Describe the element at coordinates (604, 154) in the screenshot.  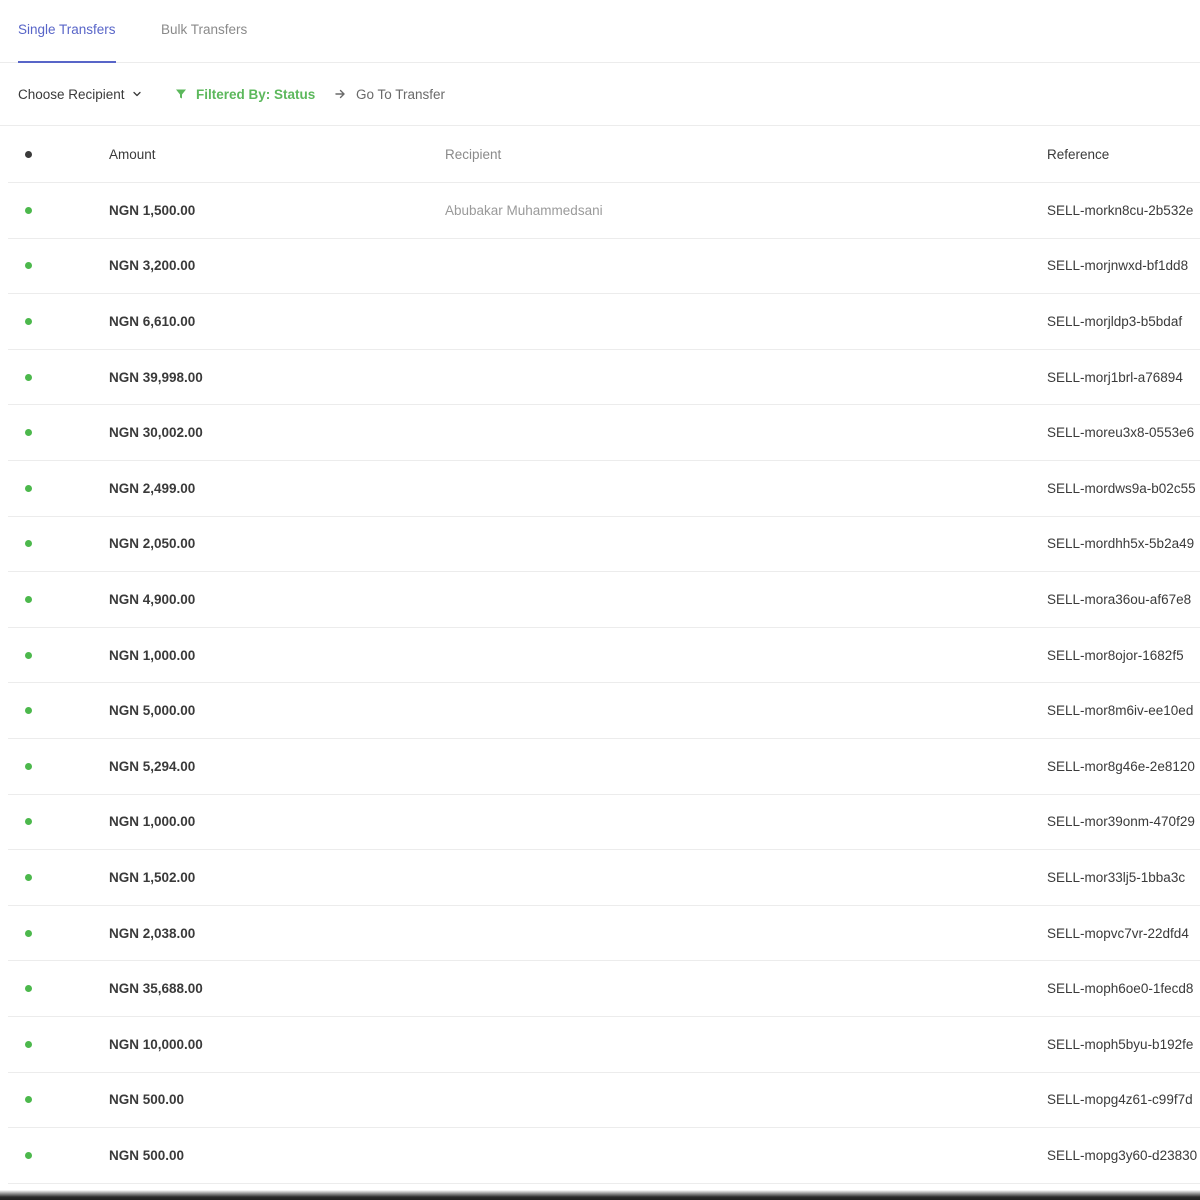
I see `table-header: Amount Recipient Reference` at that location.